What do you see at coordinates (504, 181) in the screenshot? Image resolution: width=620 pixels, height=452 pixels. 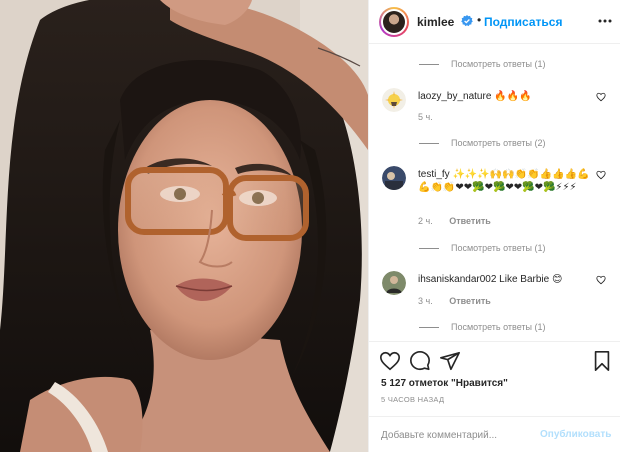 I see `comment-text: testi_fy ✨✨✨🙌🙌👏👏👍👍👍💪💪👏👏❤❤🥦❤🥦❤❤🥦❤🥦⚡⚡⚡` at bounding box center [504, 181].